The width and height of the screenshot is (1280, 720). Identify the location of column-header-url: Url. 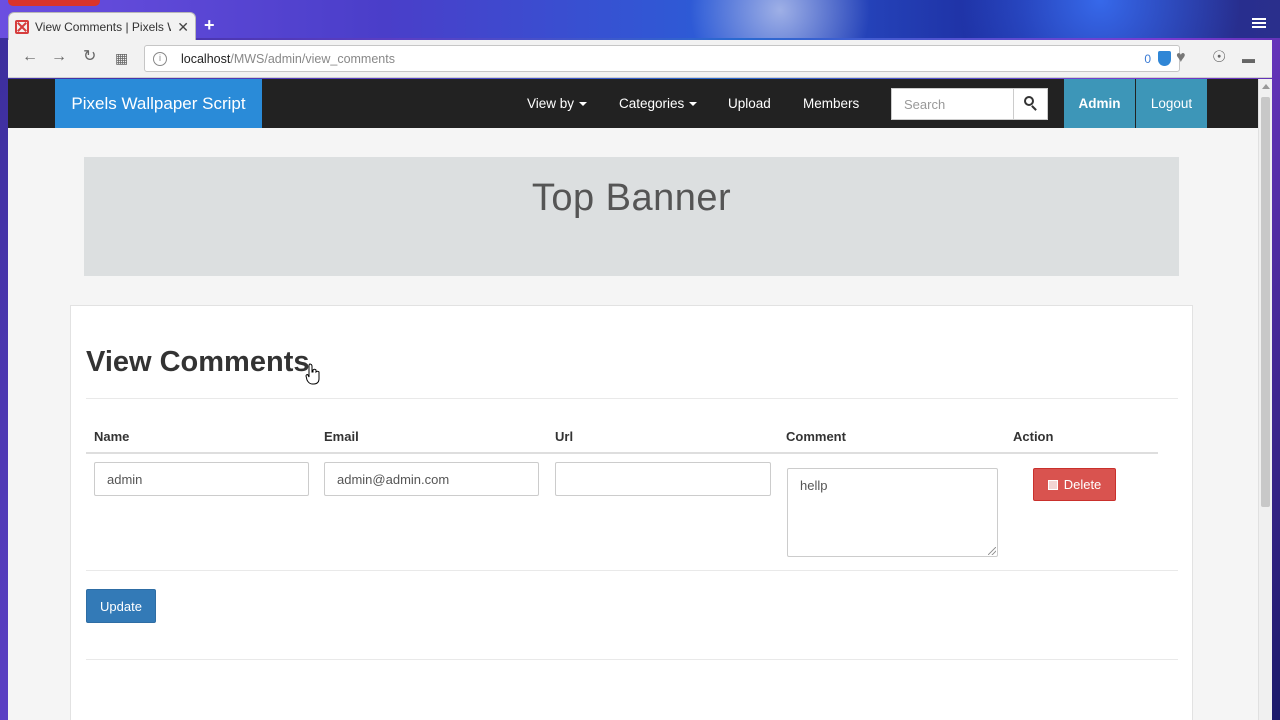
(564, 436).